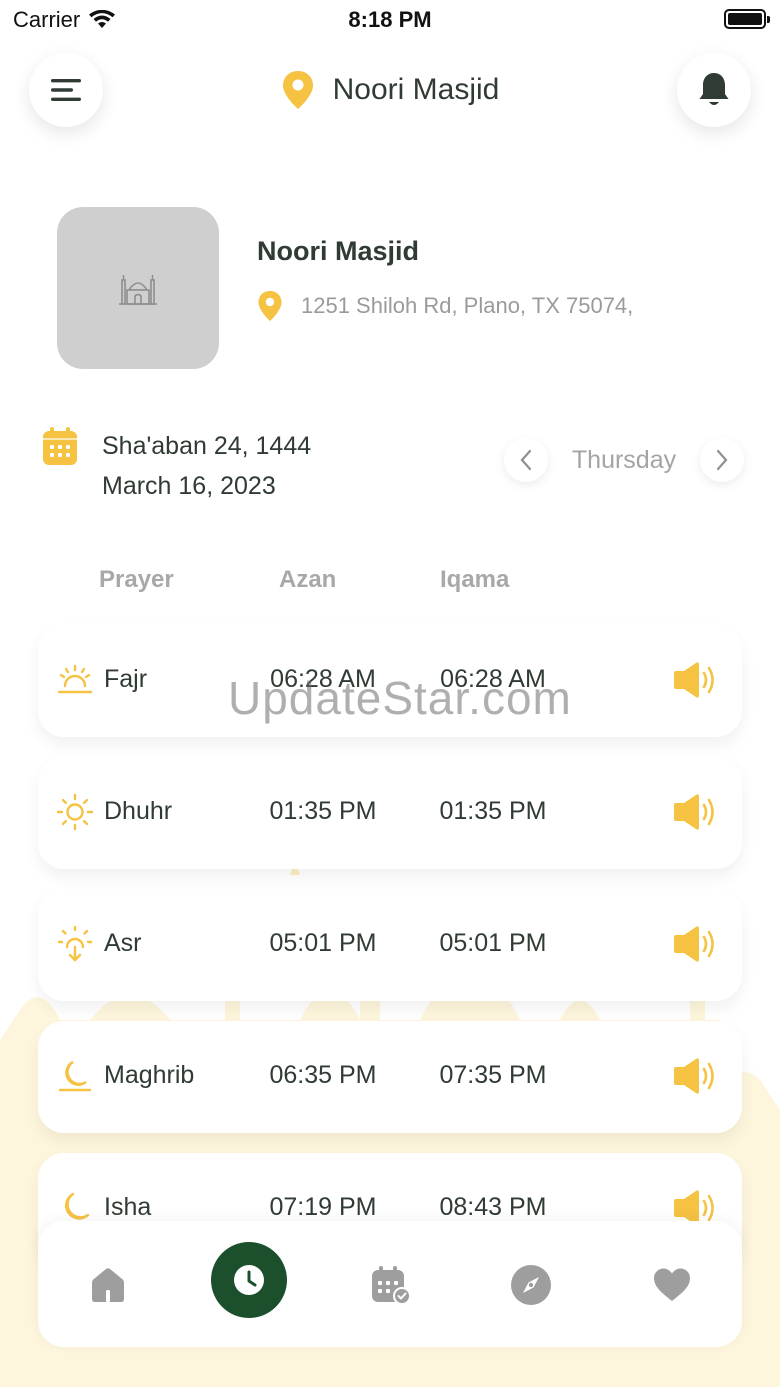 The width and height of the screenshot is (780, 1387). Describe the element at coordinates (416, 89) in the screenshot. I see `header-title: Noori Masjid` at that location.